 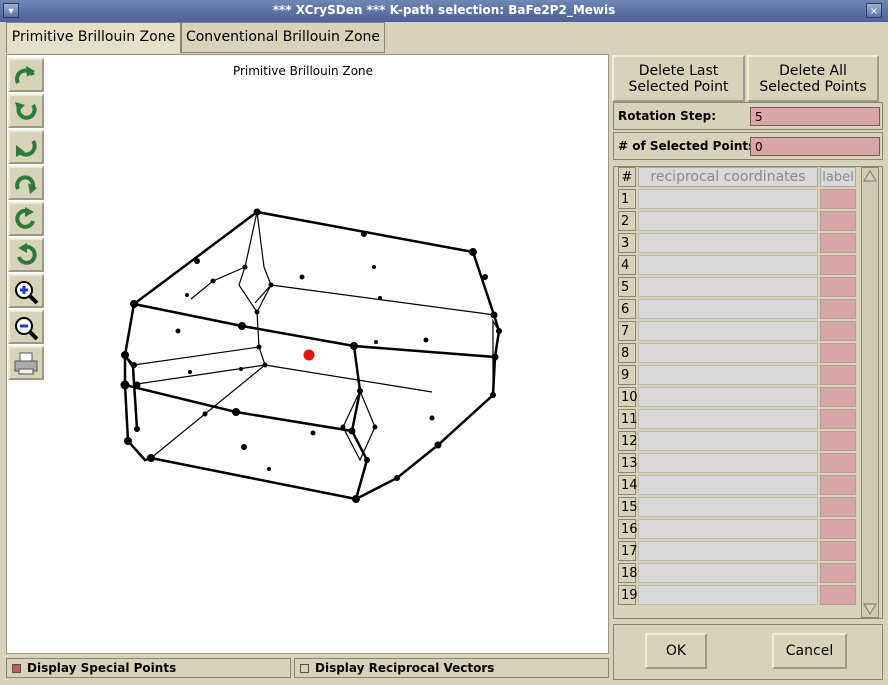 I want to click on rotate-right-icon, so click(x=26, y=111).